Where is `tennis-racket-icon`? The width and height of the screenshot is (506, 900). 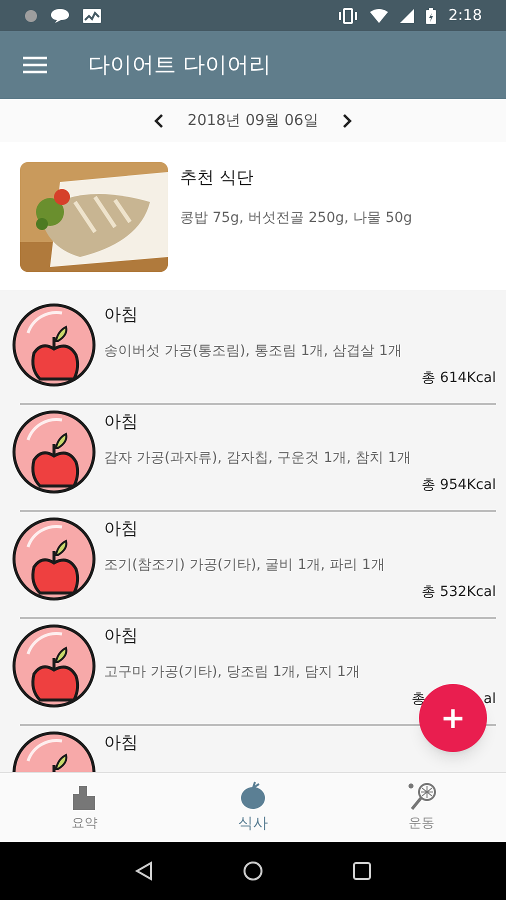 tennis-racket-icon is located at coordinates (421, 797).